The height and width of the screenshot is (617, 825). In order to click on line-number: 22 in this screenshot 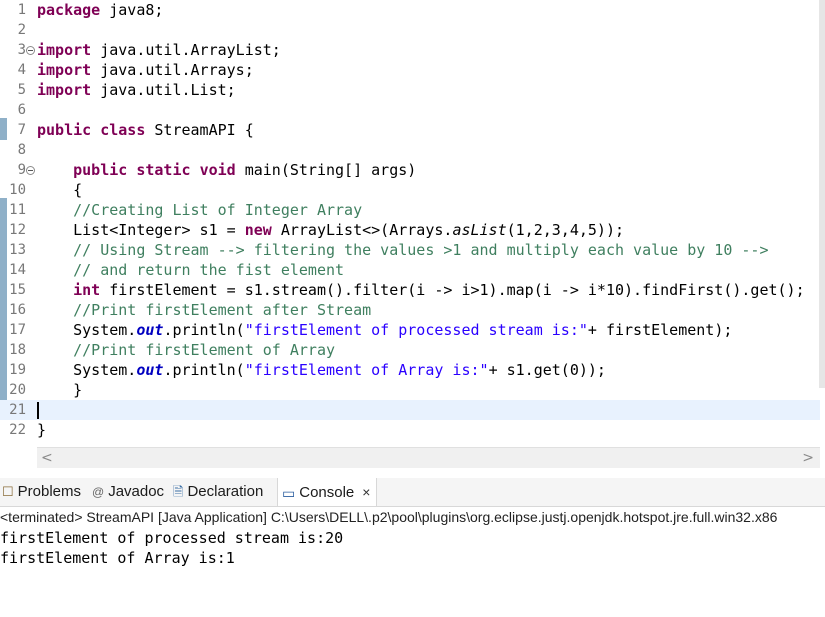, I will do `click(17, 430)`.